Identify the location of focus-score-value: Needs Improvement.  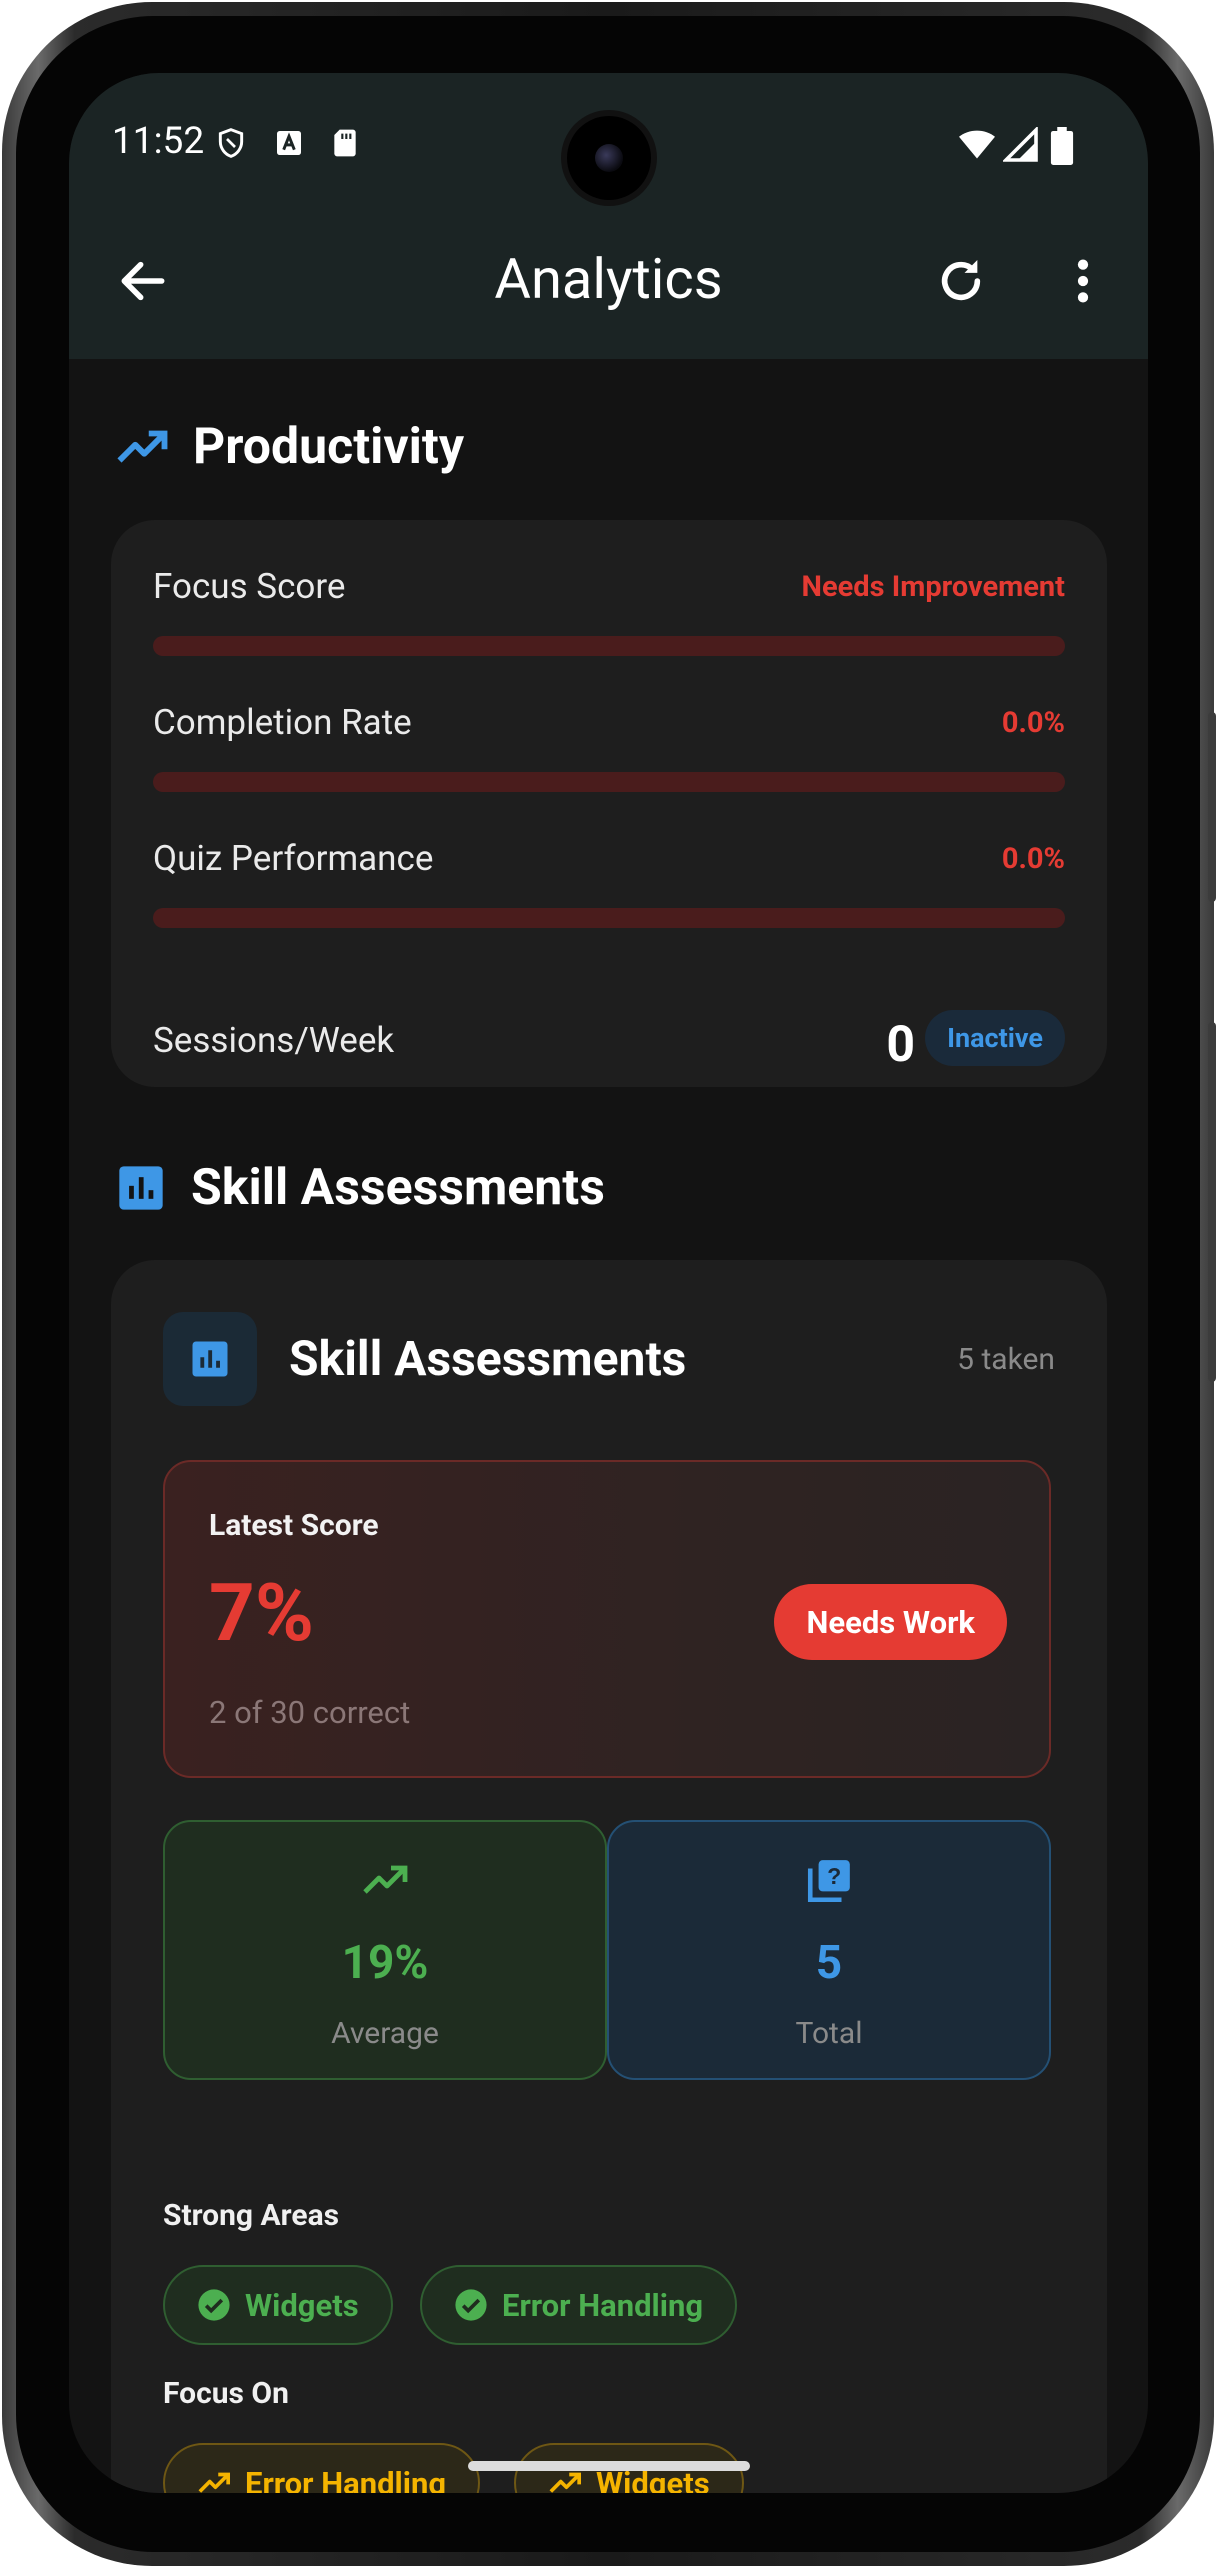
(933, 587).